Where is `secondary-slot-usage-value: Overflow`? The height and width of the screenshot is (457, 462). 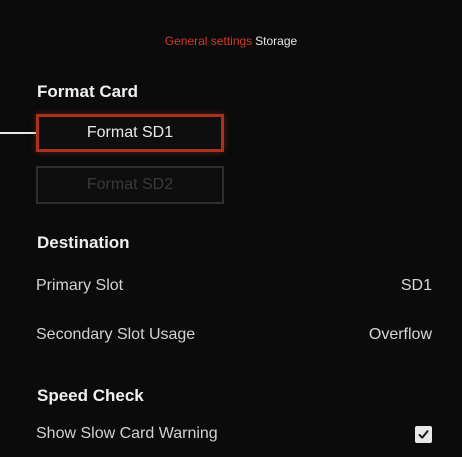
secondary-slot-usage-value: Overflow is located at coordinates (400, 334).